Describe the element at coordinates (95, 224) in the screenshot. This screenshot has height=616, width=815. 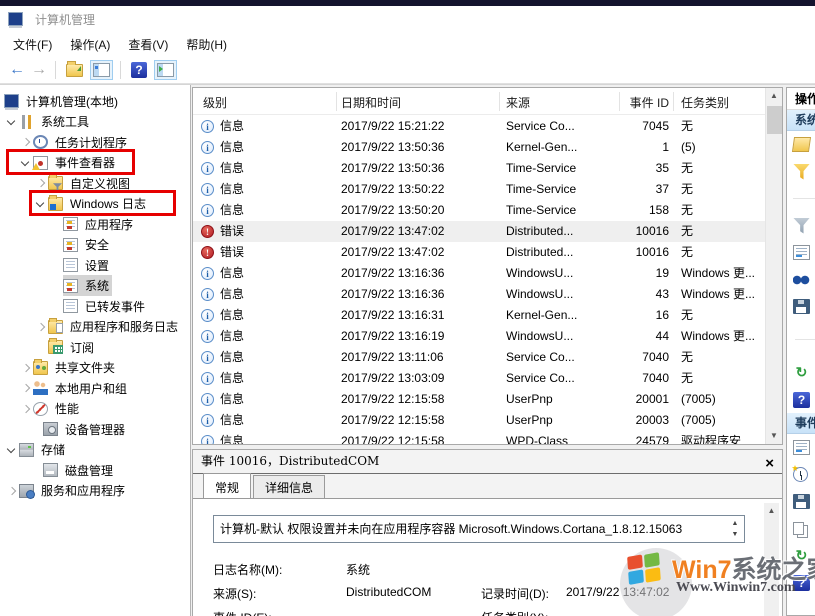
I see `tree-item: 应用程序` at that location.